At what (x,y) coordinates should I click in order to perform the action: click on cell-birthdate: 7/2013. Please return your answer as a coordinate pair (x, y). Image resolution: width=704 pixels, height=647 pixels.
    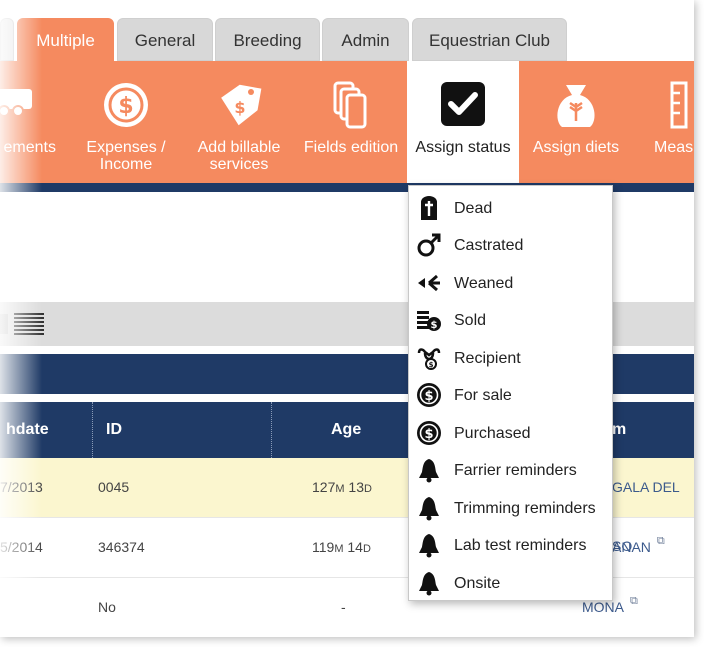
    Looking at the image, I should click on (21, 487).